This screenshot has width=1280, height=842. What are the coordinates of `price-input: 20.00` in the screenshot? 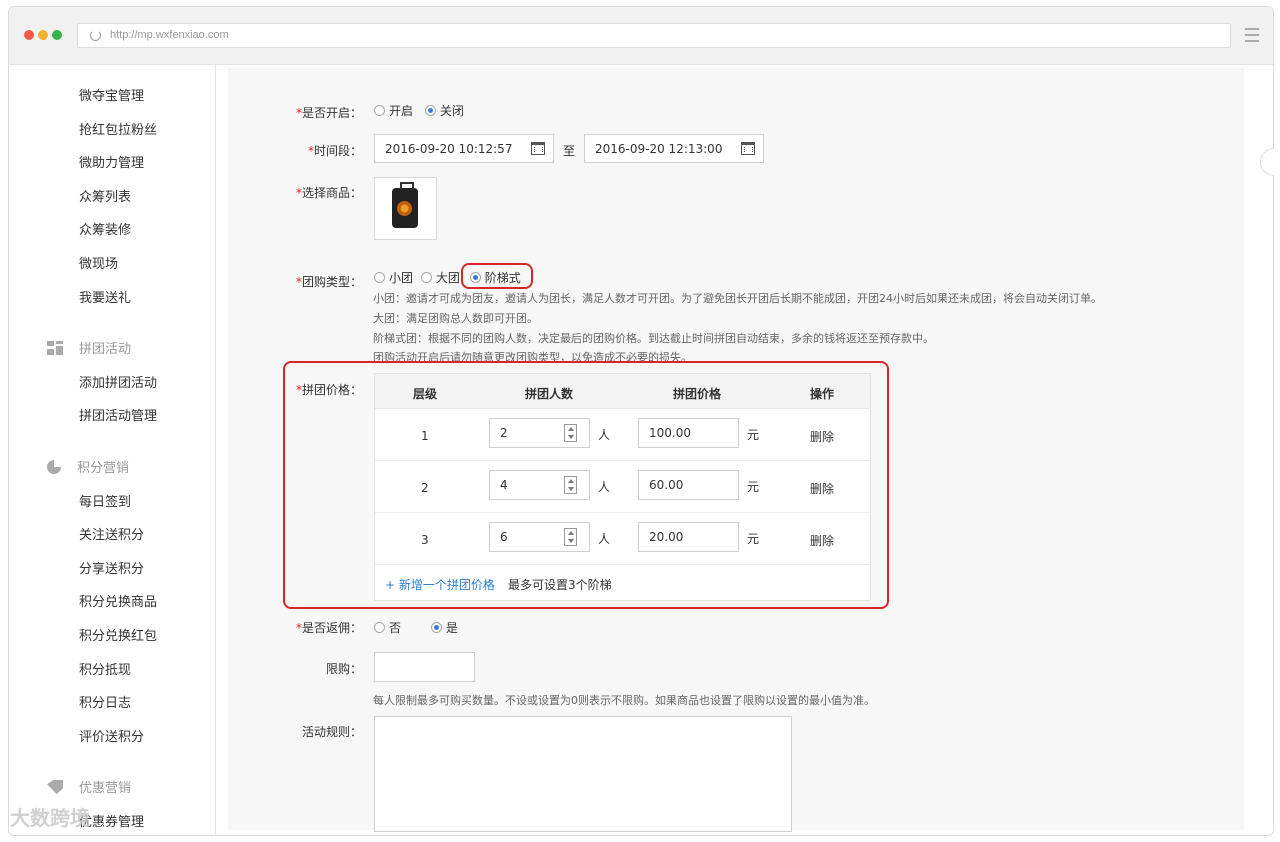 It's located at (688, 537).